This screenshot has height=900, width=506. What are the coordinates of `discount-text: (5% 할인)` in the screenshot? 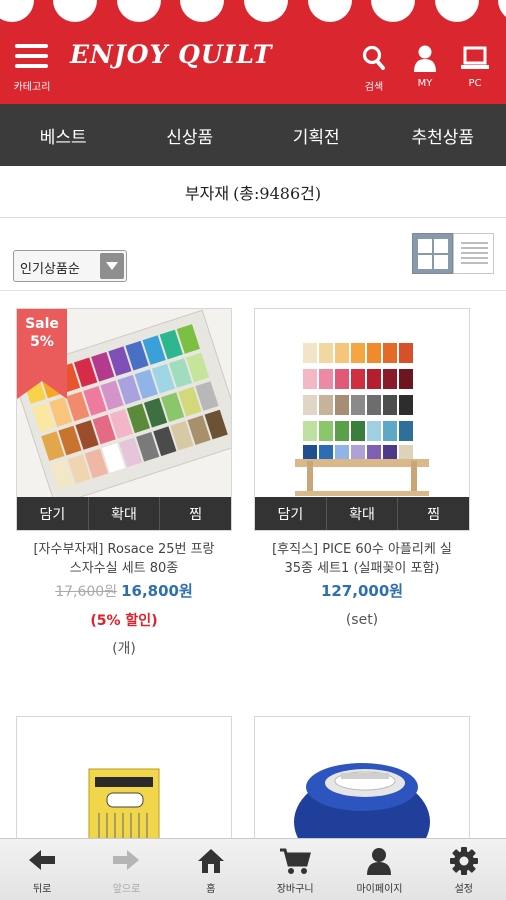 It's located at (124, 621).